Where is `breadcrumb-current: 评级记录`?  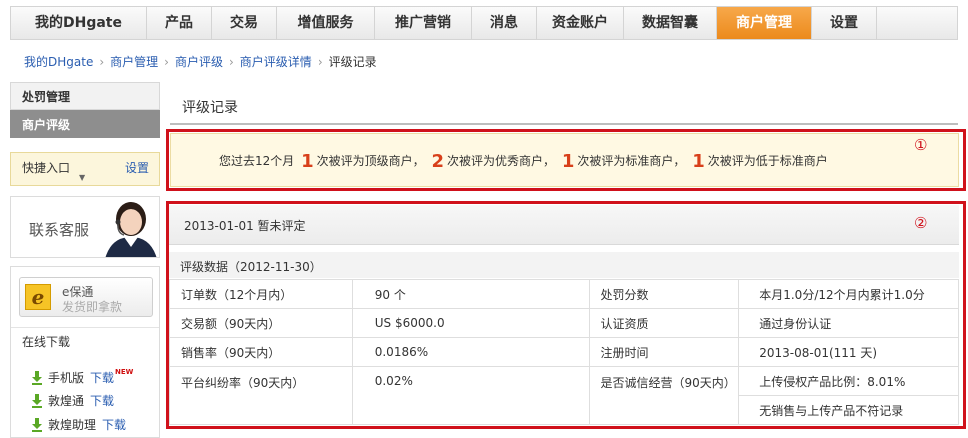
breadcrumb-current: 评级记录 is located at coordinates (352, 62).